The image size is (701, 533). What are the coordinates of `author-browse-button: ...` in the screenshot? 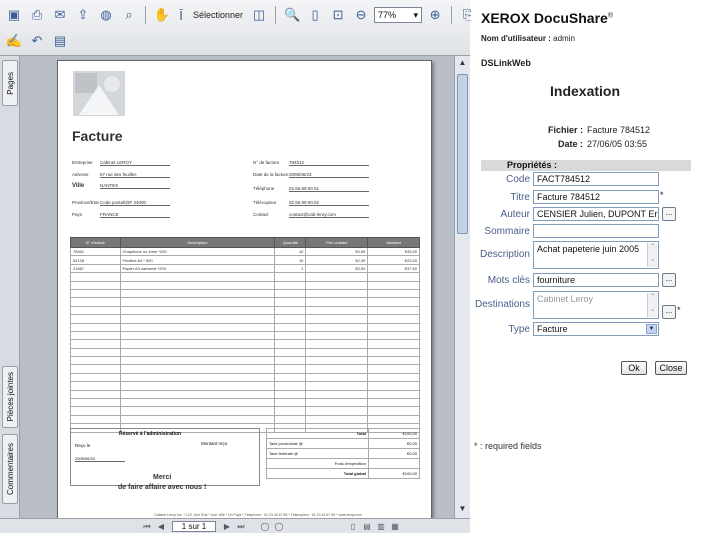 It's located at (669, 214).